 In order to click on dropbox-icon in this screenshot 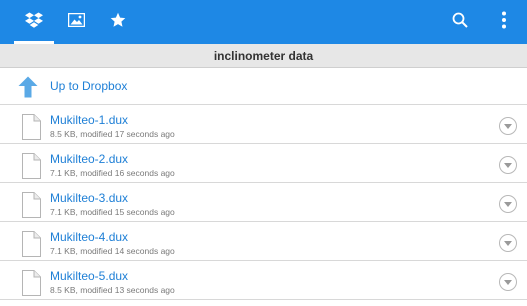, I will do `click(34, 22)`.